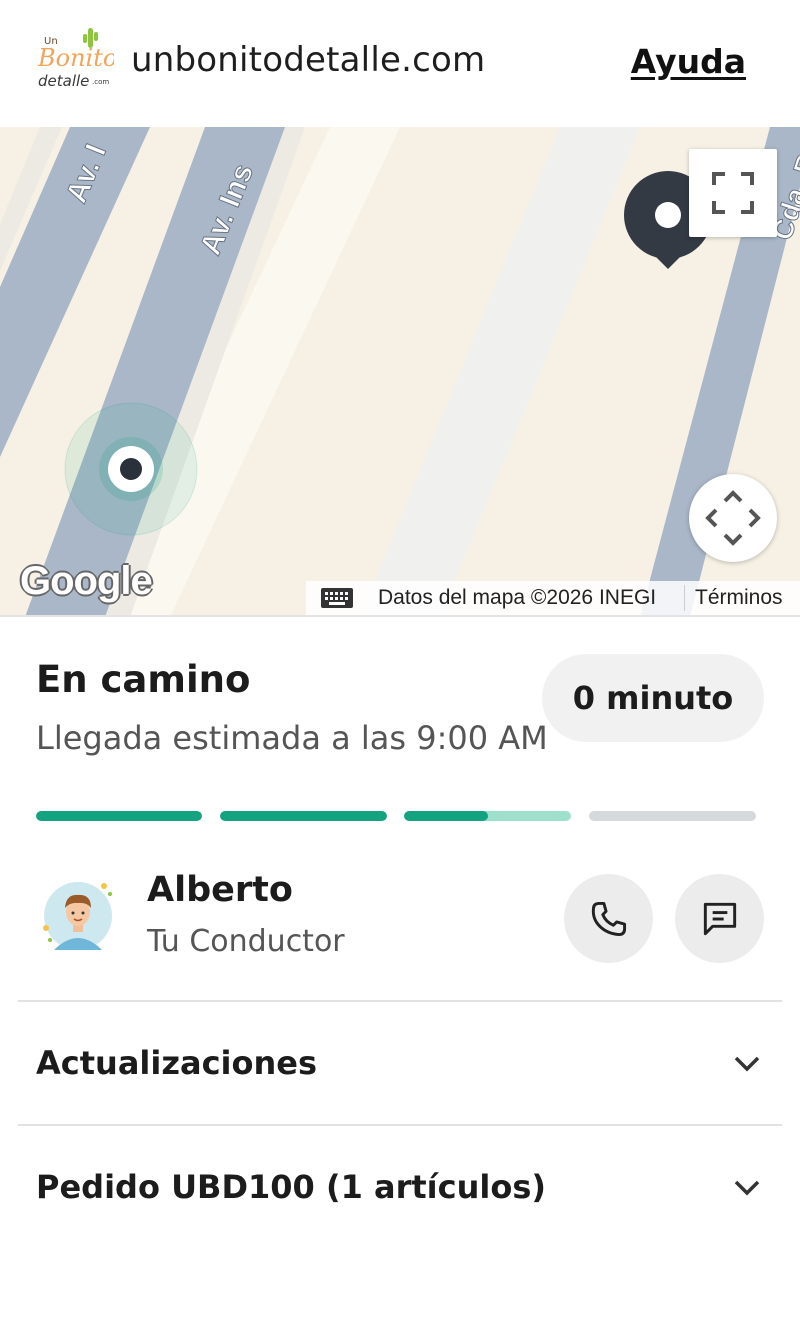 The height and width of the screenshot is (1330, 800). I want to click on accordion-label: Actualizaciones, so click(177, 1063).